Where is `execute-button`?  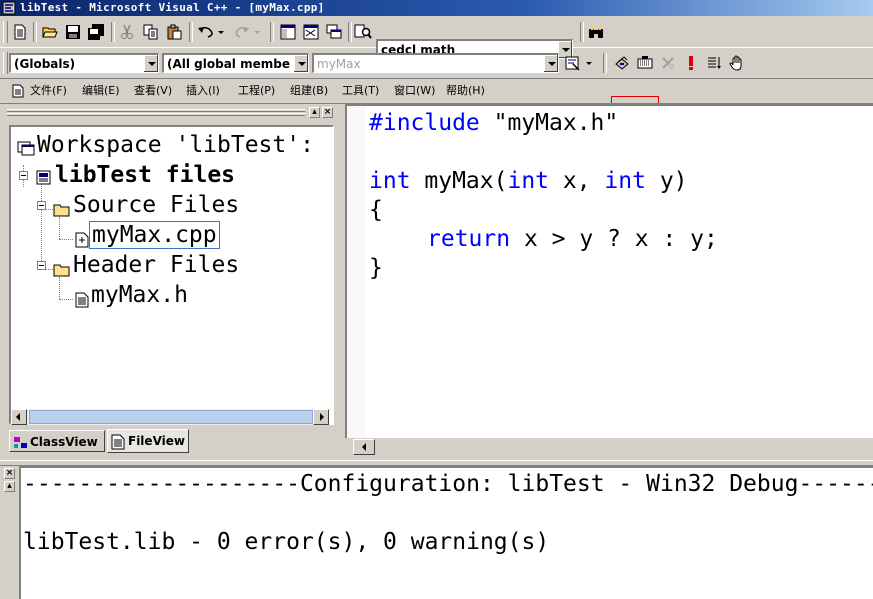
execute-button is located at coordinates (691, 63).